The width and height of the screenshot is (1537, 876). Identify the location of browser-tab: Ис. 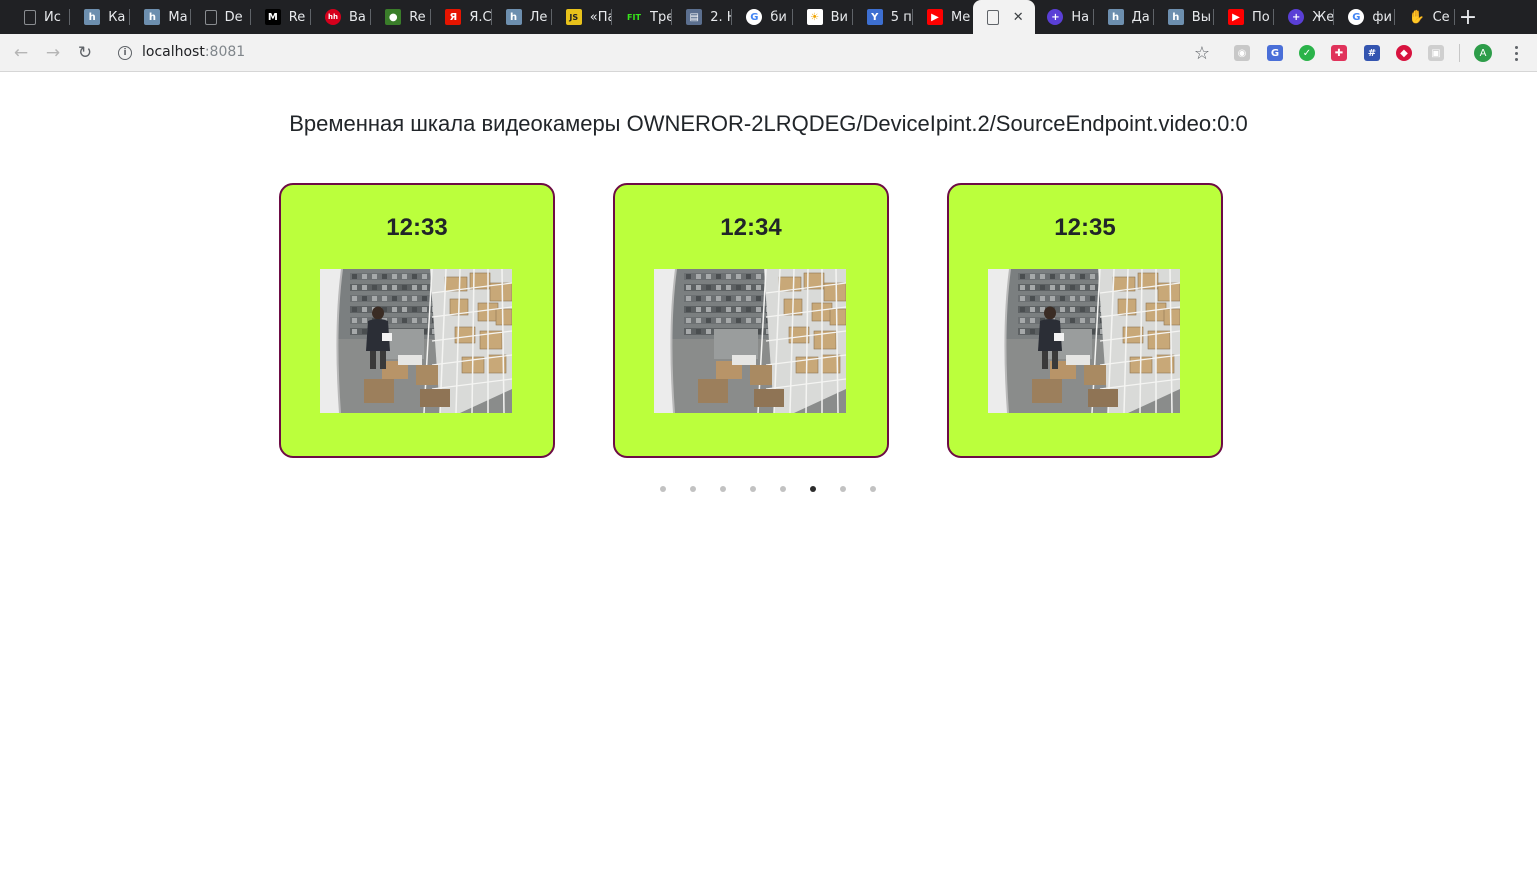
(40, 17).